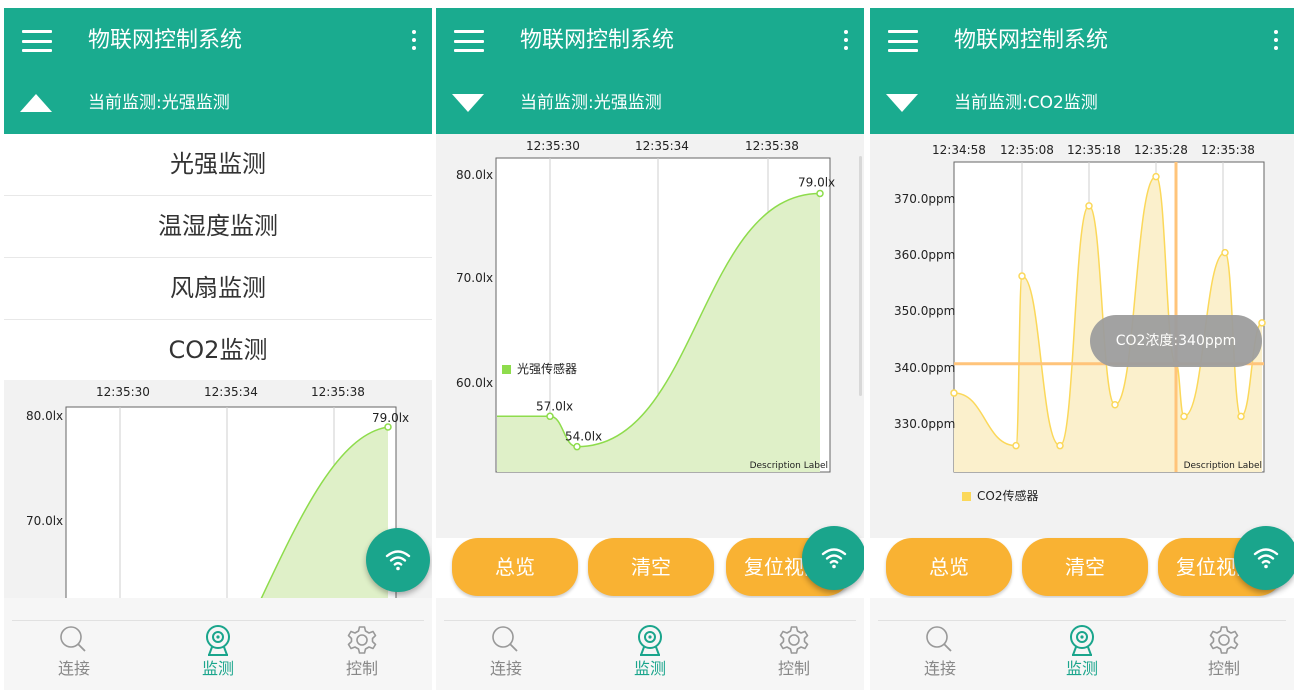  What do you see at coordinates (924, 199) in the screenshot?
I see `y-tick-label: 370.0ppm` at bounding box center [924, 199].